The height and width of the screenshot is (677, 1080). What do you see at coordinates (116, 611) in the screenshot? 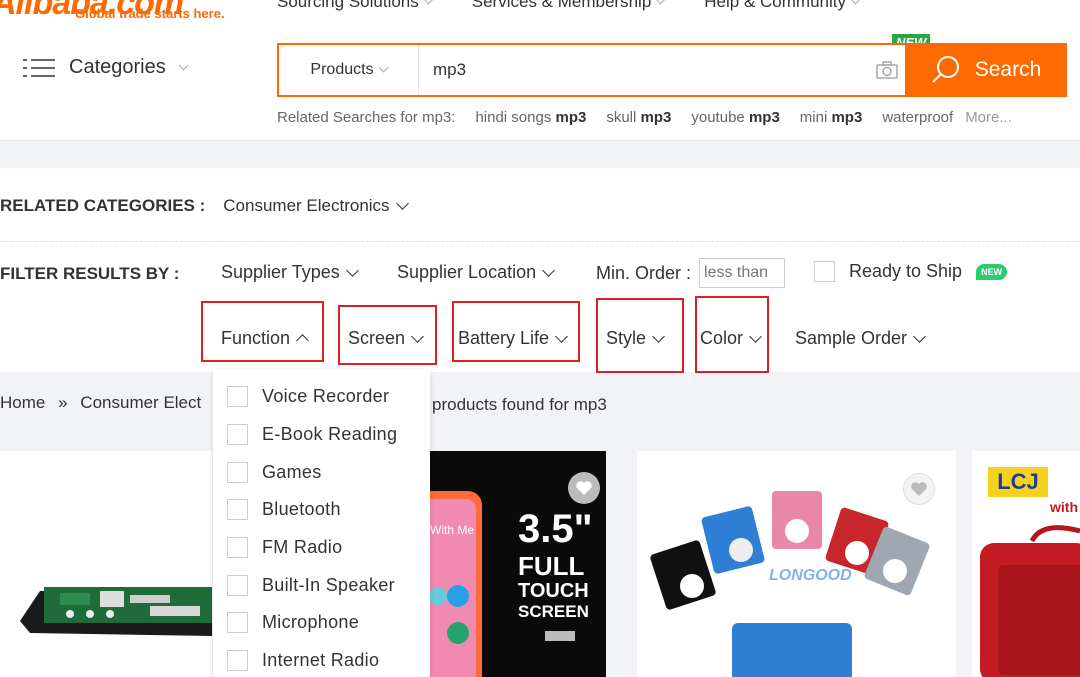
I see `product-image` at bounding box center [116, 611].